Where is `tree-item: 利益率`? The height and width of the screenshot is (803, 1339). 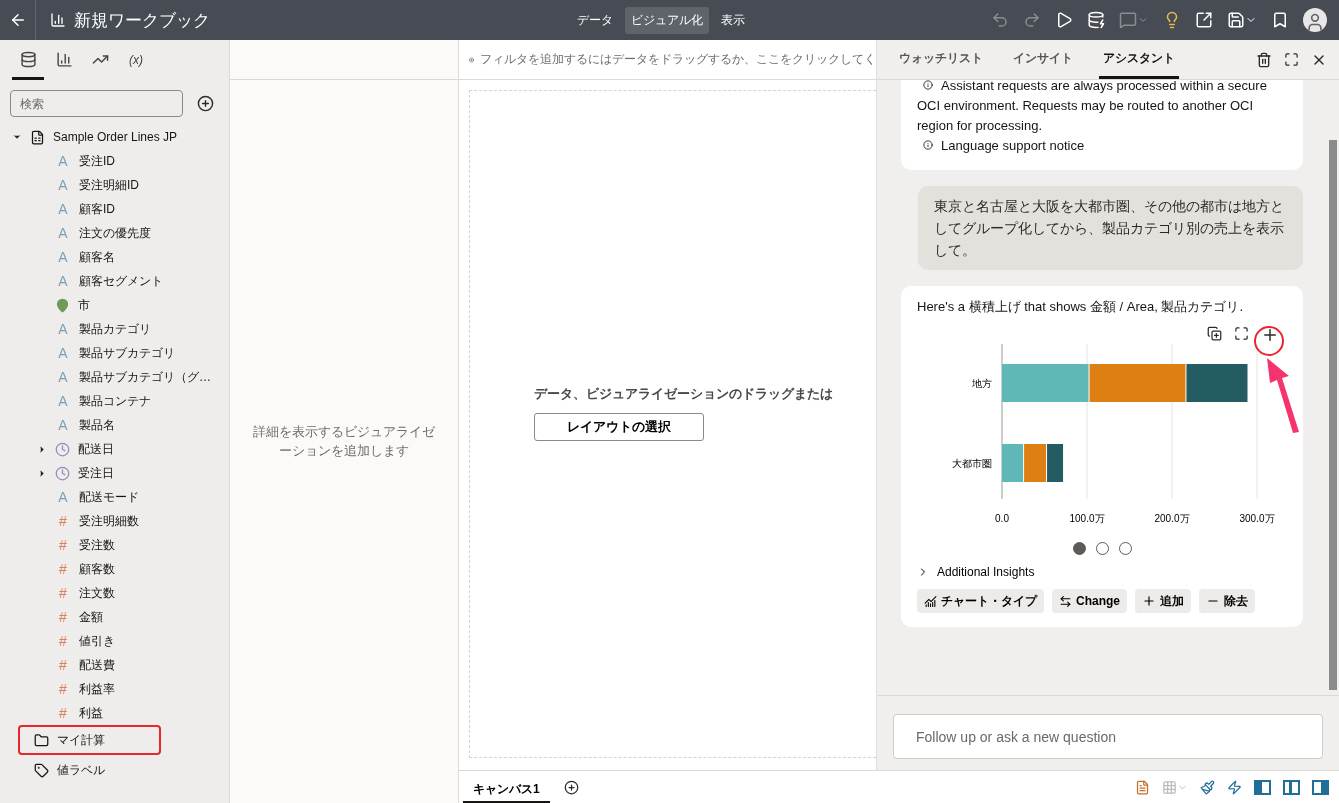 tree-item: 利益率 is located at coordinates (97, 689).